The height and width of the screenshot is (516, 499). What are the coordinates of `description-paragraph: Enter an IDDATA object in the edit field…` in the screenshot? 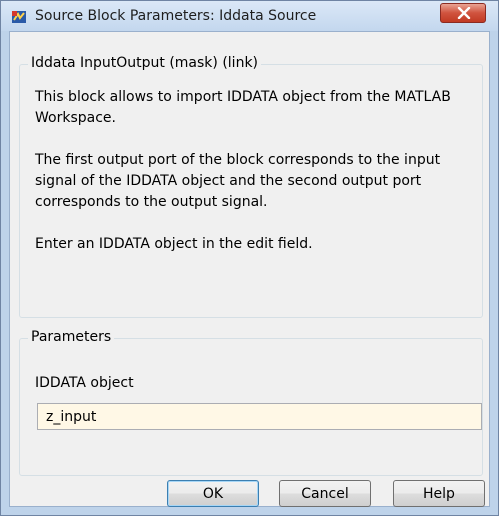 It's located at (174, 244).